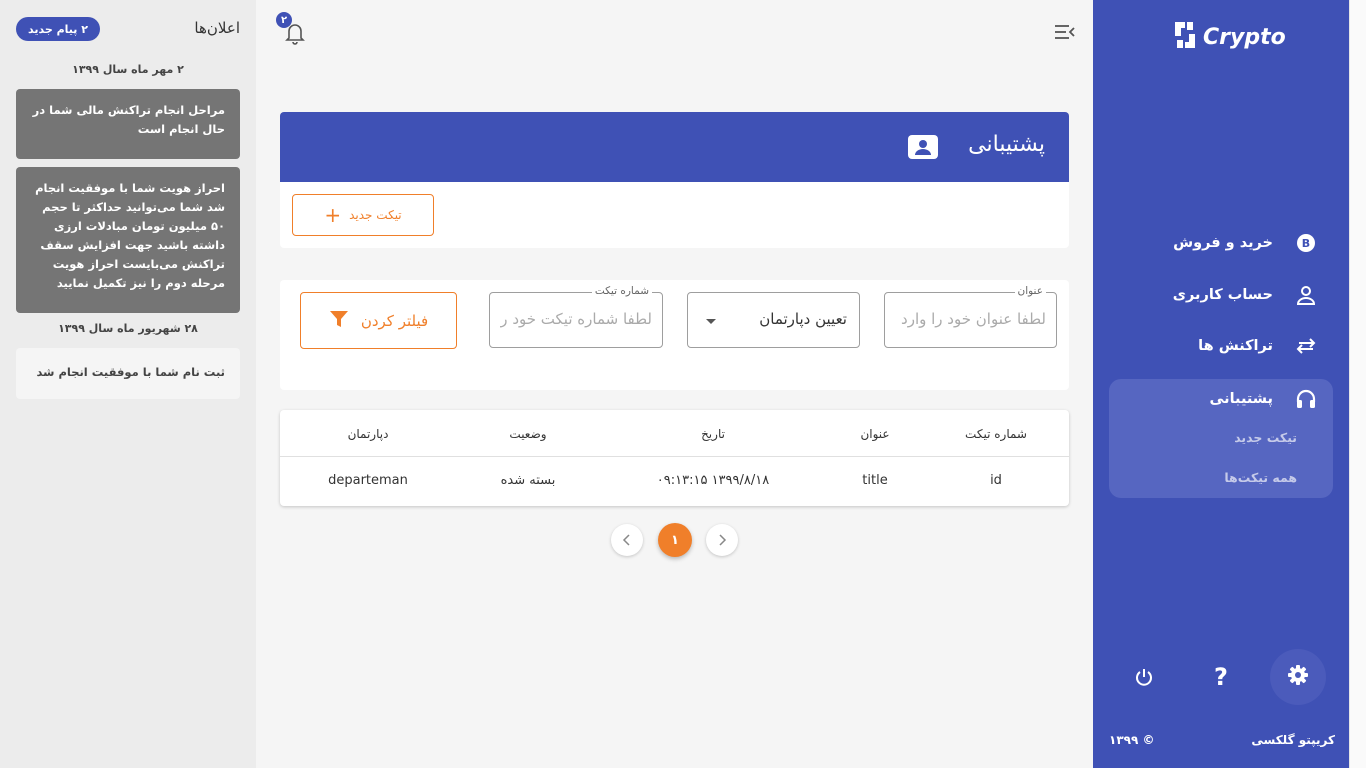 This screenshot has height=768, width=1366. What do you see at coordinates (128, 373) in the screenshot?
I see `notification-card: ثبت نام شما با موفقیت انجام شد` at bounding box center [128, 373].